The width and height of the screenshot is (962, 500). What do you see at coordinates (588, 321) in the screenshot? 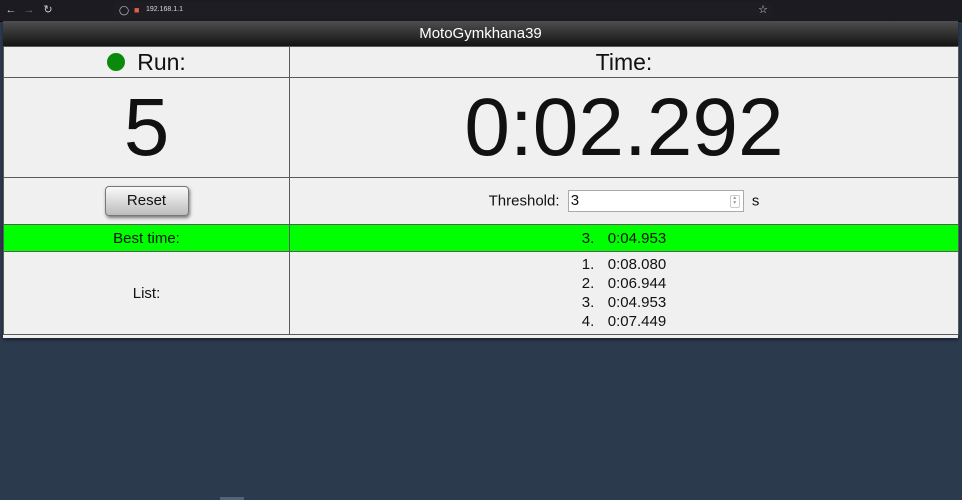
I see `list-item-number: 4.` at bounding box center [588, 321].